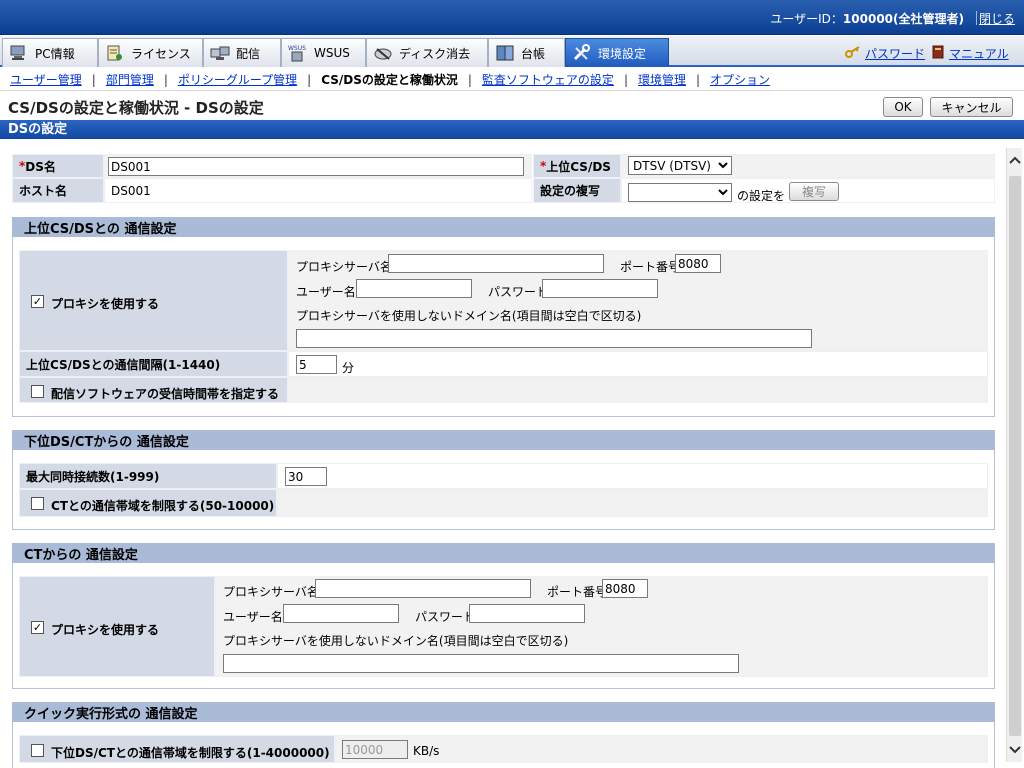 The width and height of the screenshot is (1024, 768). I want to click on tab-settings: 環境設定, so click(617, 52).